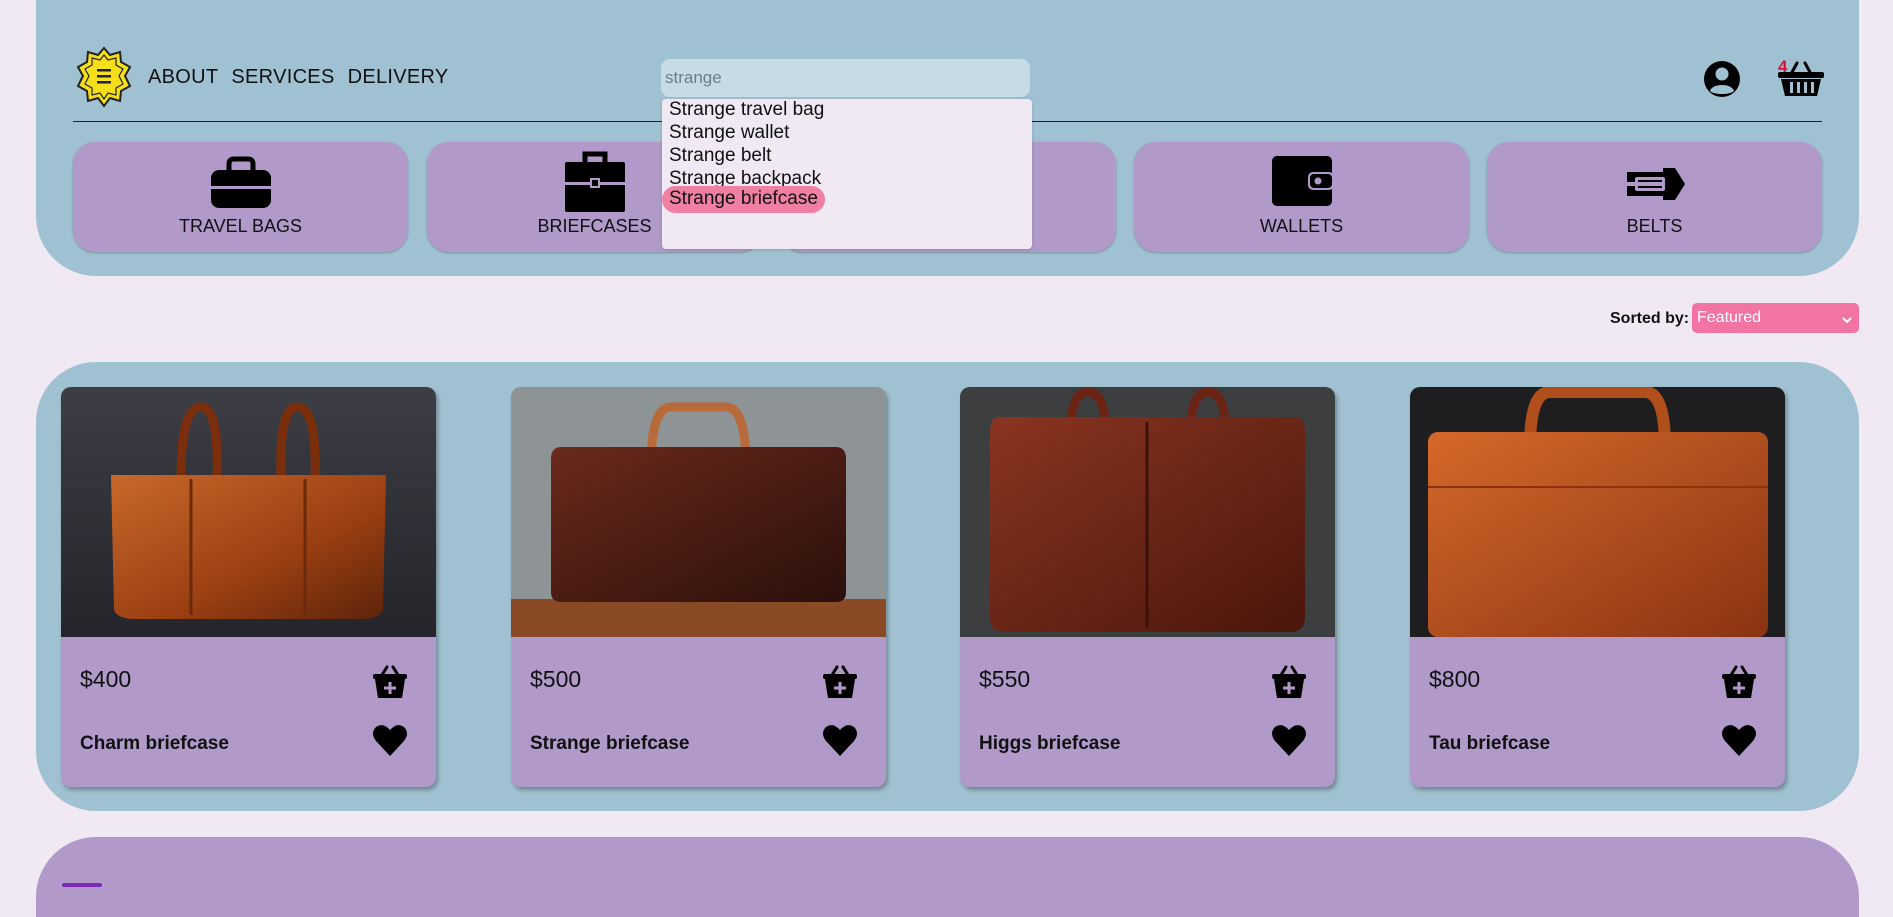 This screenshot has width=1893, height=917. I want to click on category-belts: BELTS, so click(1654, 197).